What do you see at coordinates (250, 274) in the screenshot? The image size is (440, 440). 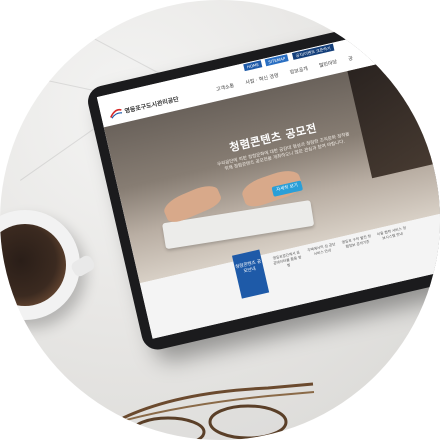 I see `notice-banner: 청렴콘텐츠 공모안내` at bounding box center [250, 274].